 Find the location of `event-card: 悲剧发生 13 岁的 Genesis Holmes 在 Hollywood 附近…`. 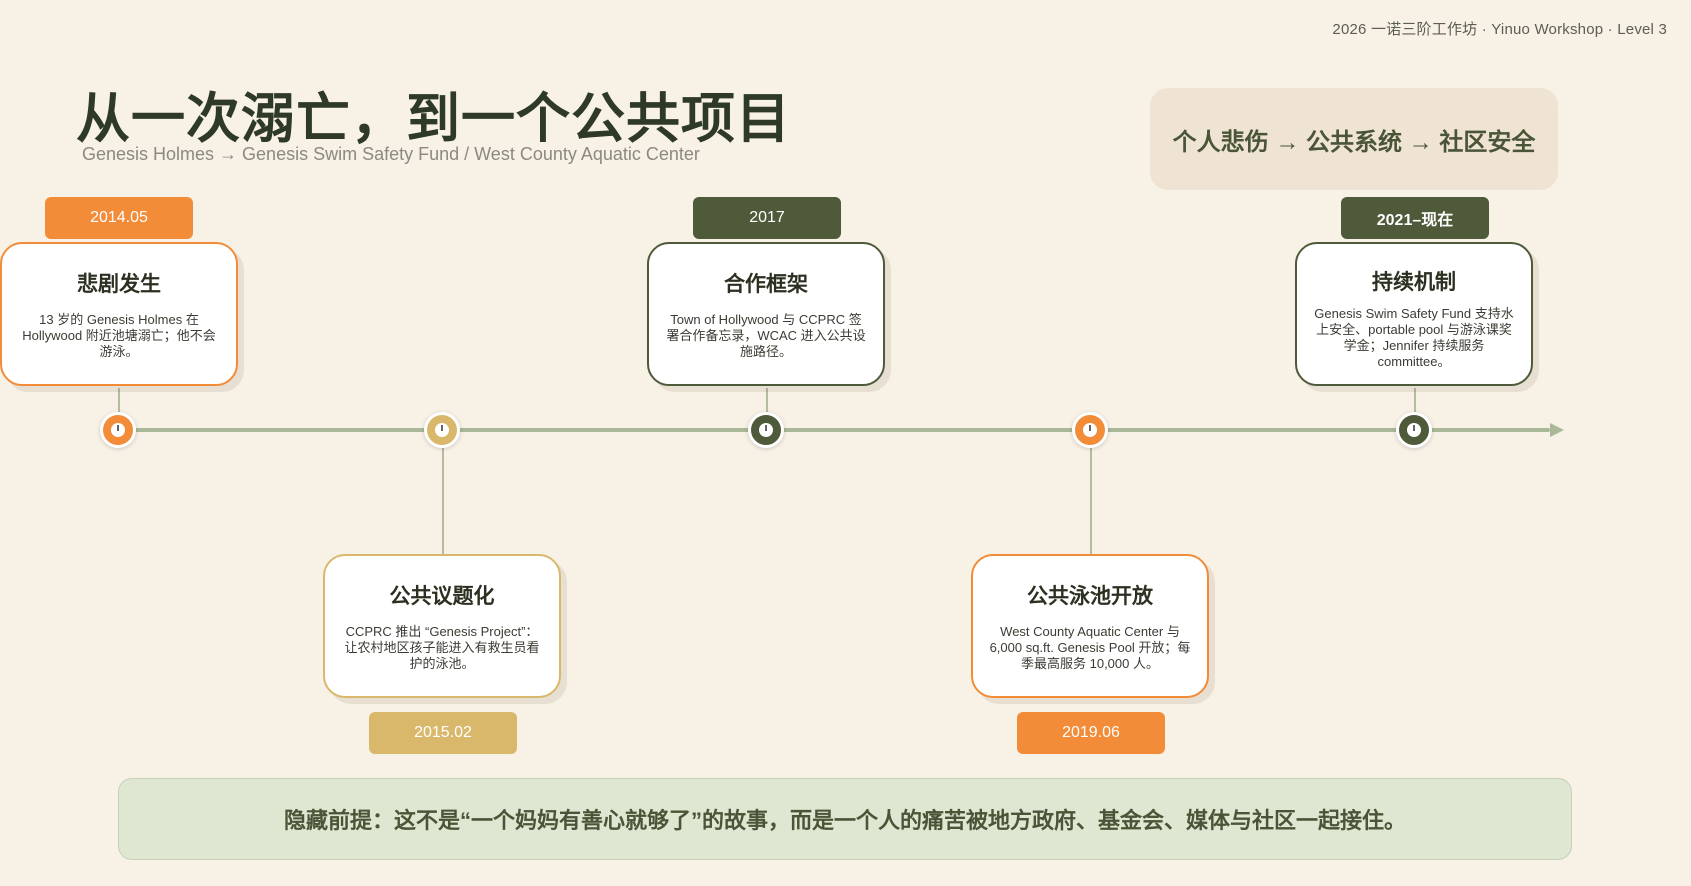

event-card: 悲剧发生 13 岁的 Genesis Holmes 在 Hollywood 附近… is located at coordinates (119, 314).